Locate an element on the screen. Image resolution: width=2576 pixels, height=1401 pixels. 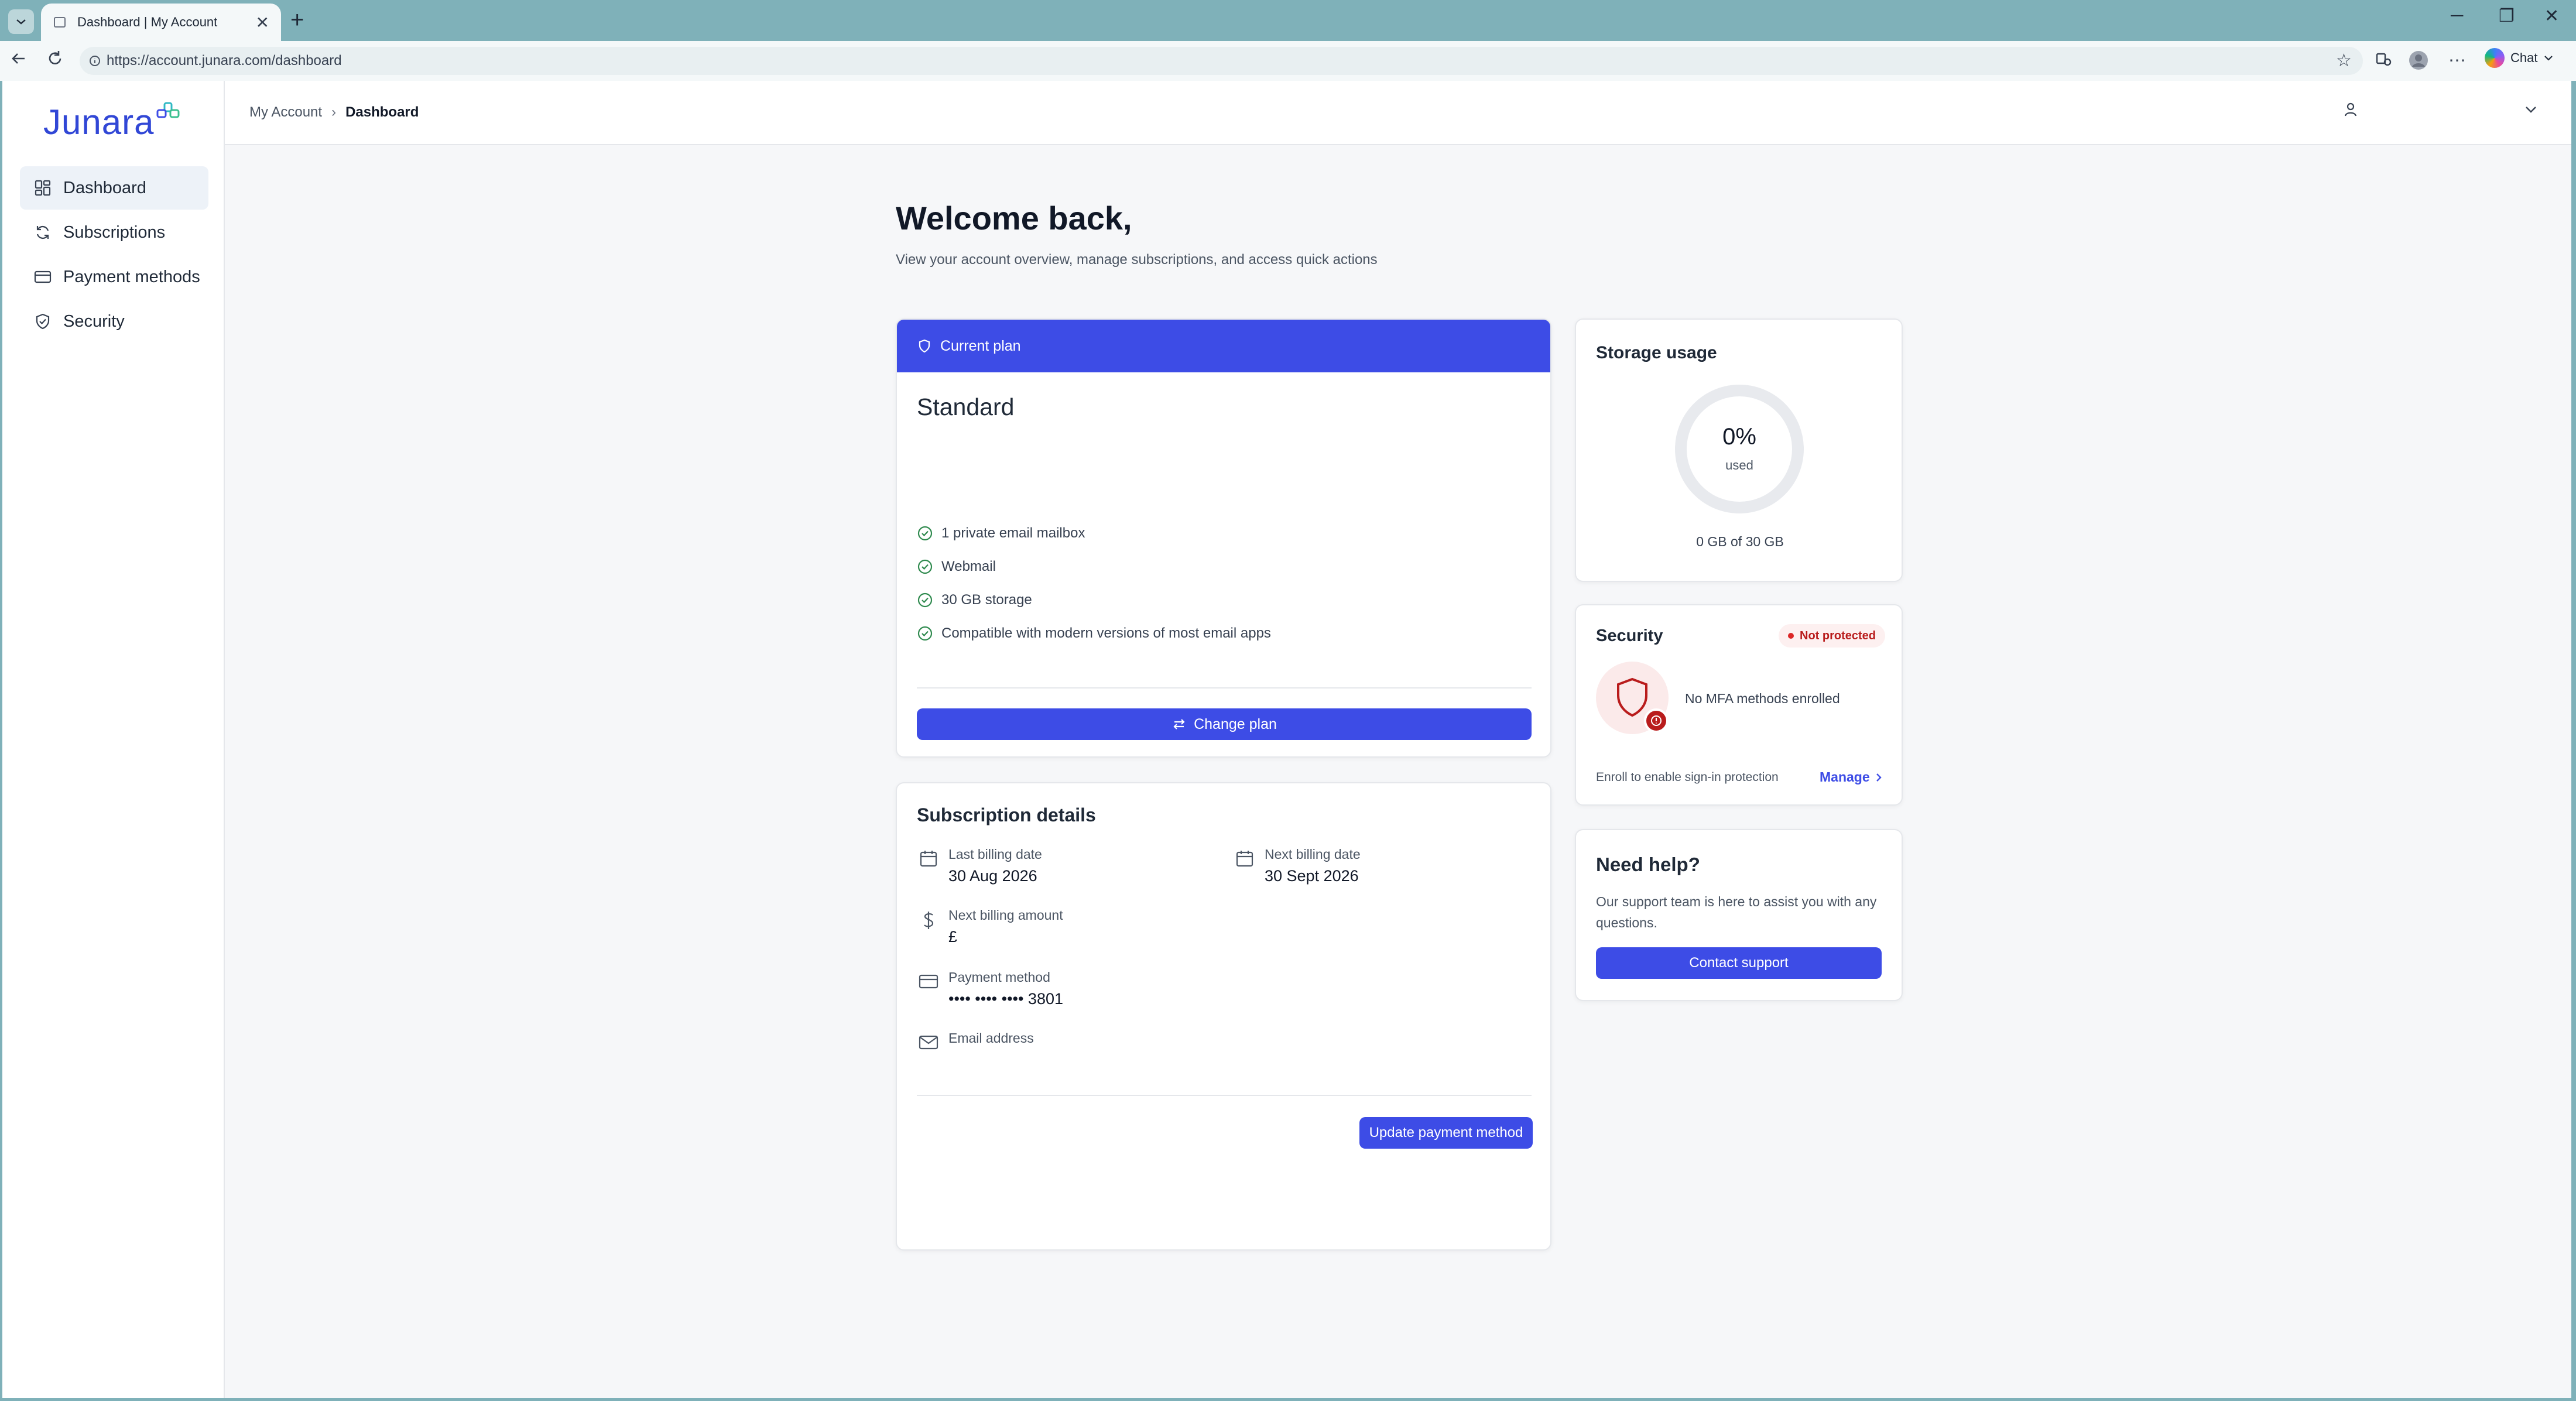
chat-button: Chat is located at coordinates (2519, 58).